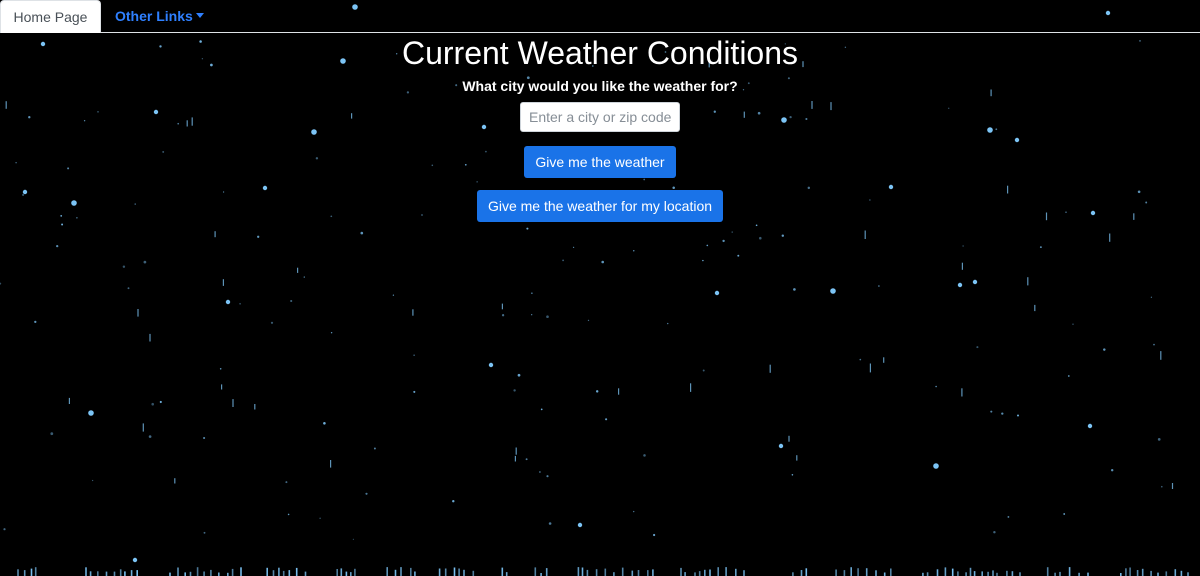  I want to click on page-title: Current Weather Conditions, so click(600, 53).